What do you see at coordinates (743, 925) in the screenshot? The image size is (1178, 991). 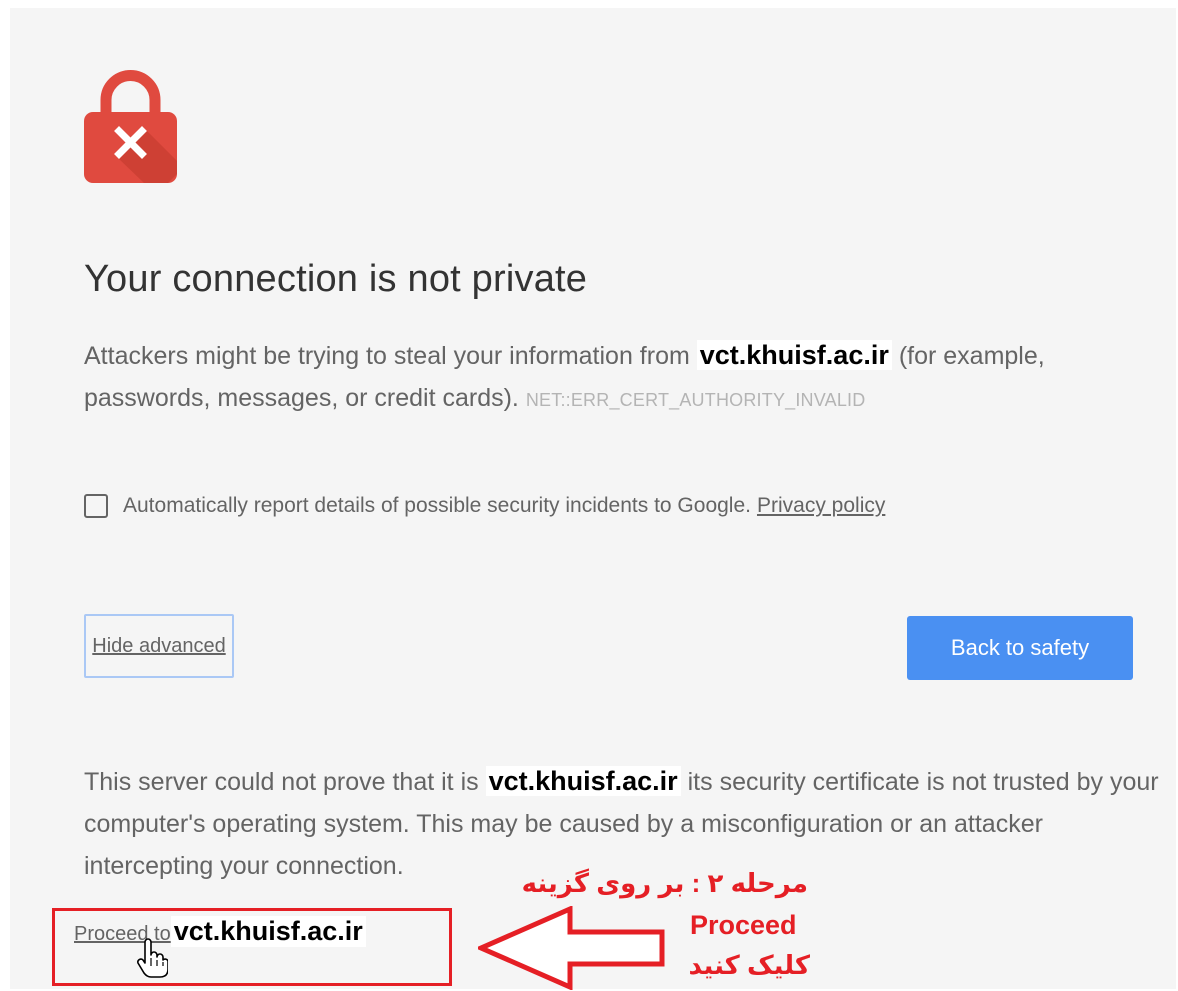 I see `annotation-line-2: Proceed` at bounding box center [743, 925].